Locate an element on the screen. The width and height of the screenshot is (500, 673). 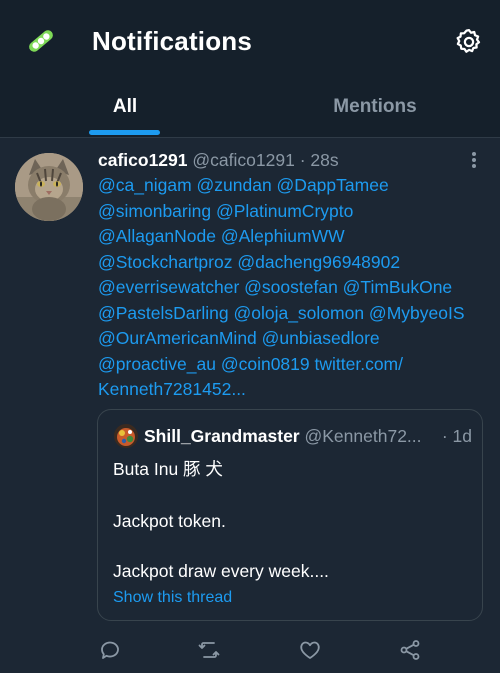
tweet-header: cafico1291 @cafico1291 · 28s is located at coordinates (218, 160).